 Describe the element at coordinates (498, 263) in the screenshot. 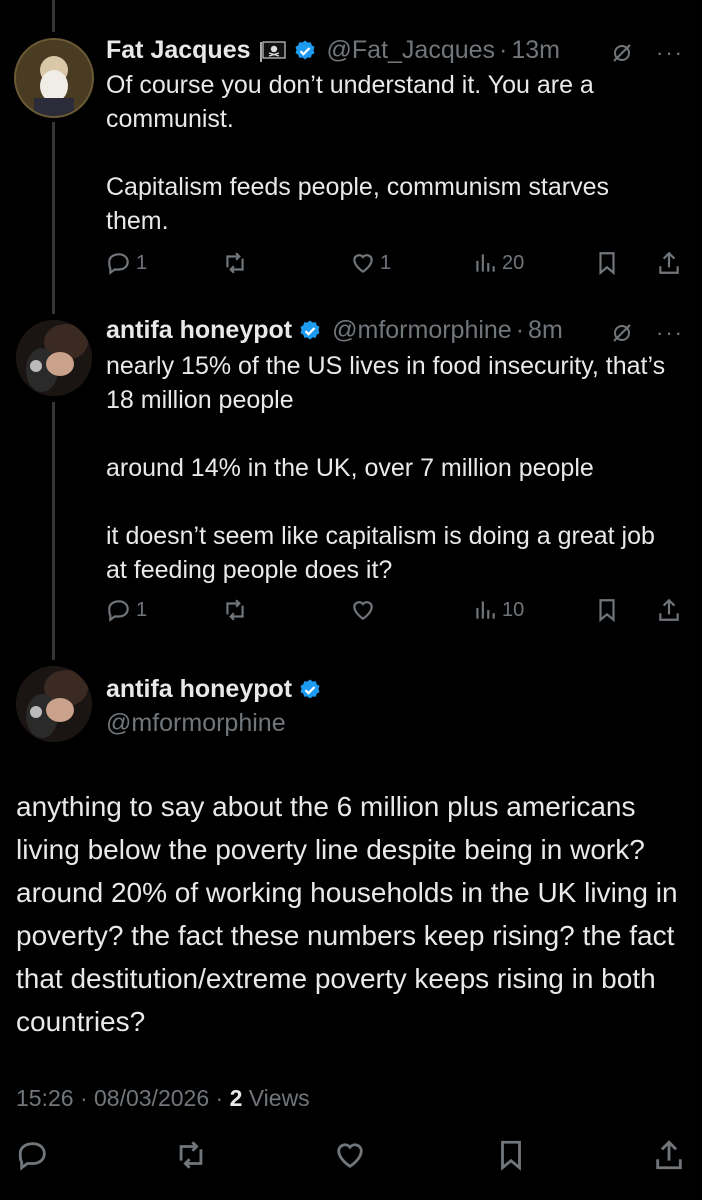

I see `views-button: 20` at that location.